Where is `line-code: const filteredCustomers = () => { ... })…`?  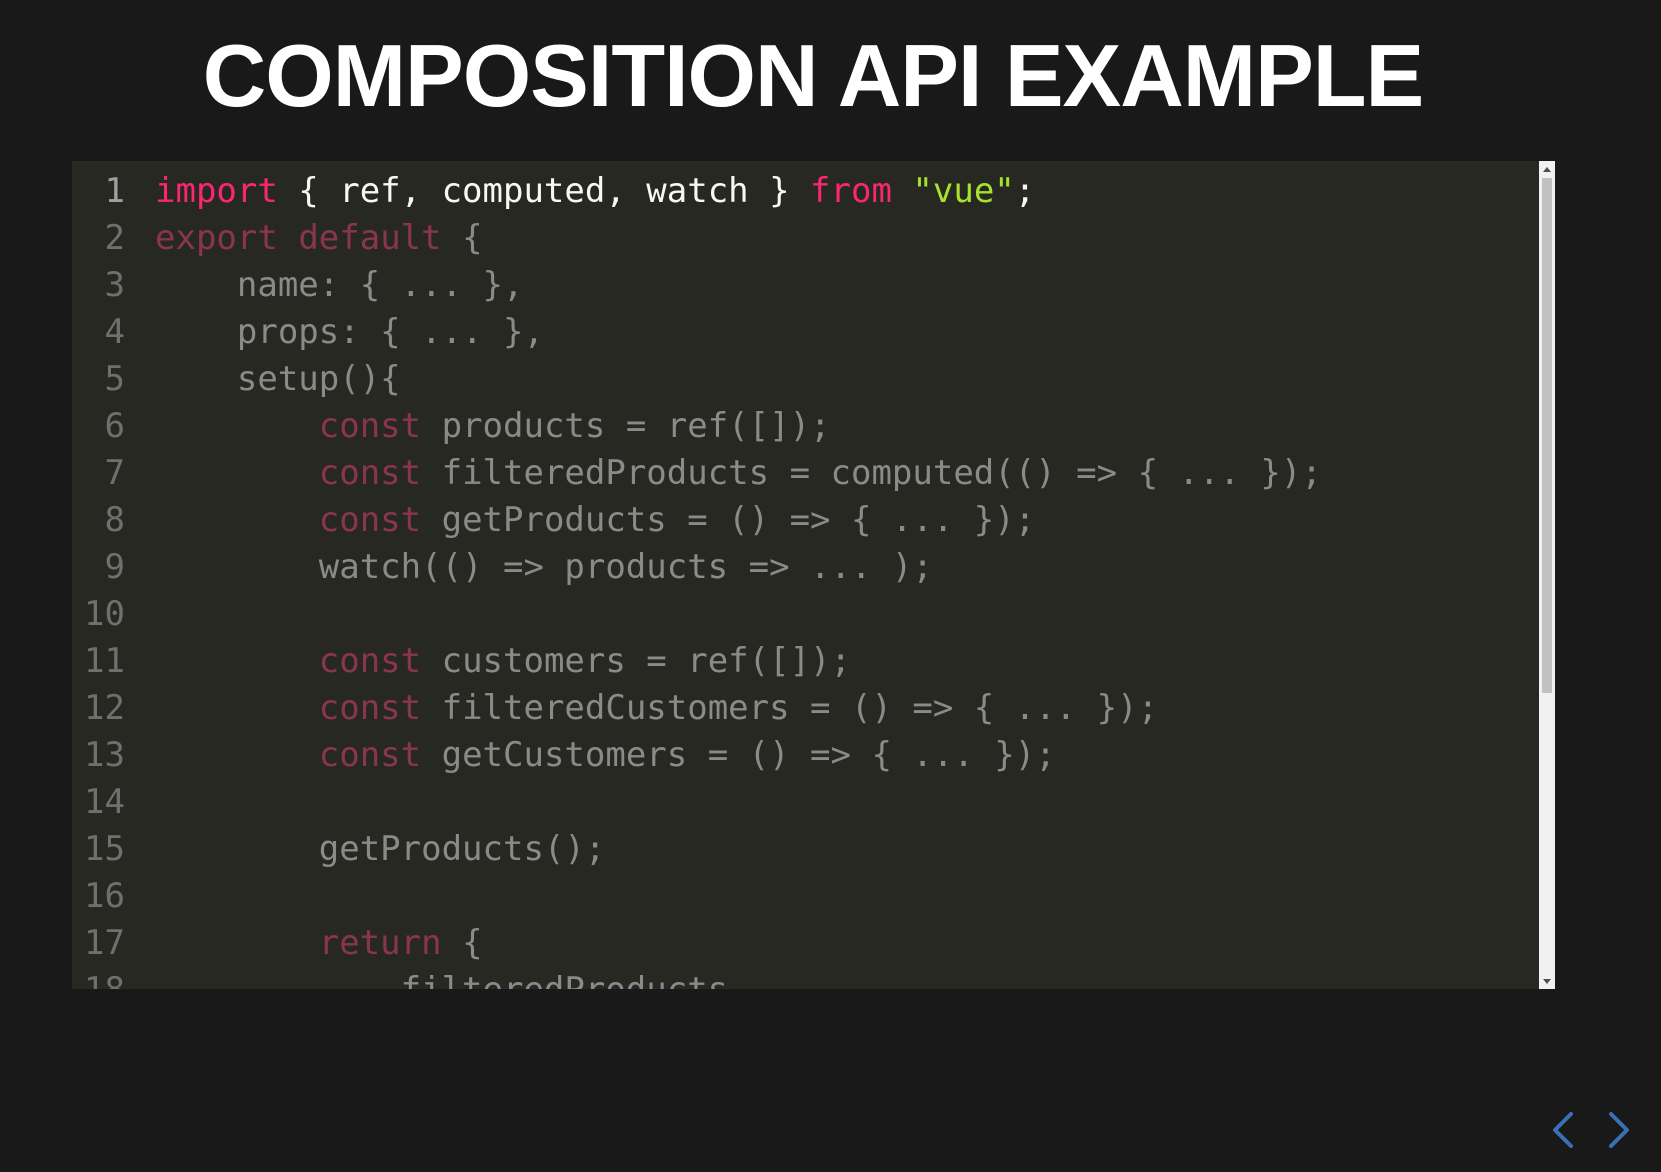 line-code: const filteredCustomers = () => { ... })… is located at coordinates (656, 708).